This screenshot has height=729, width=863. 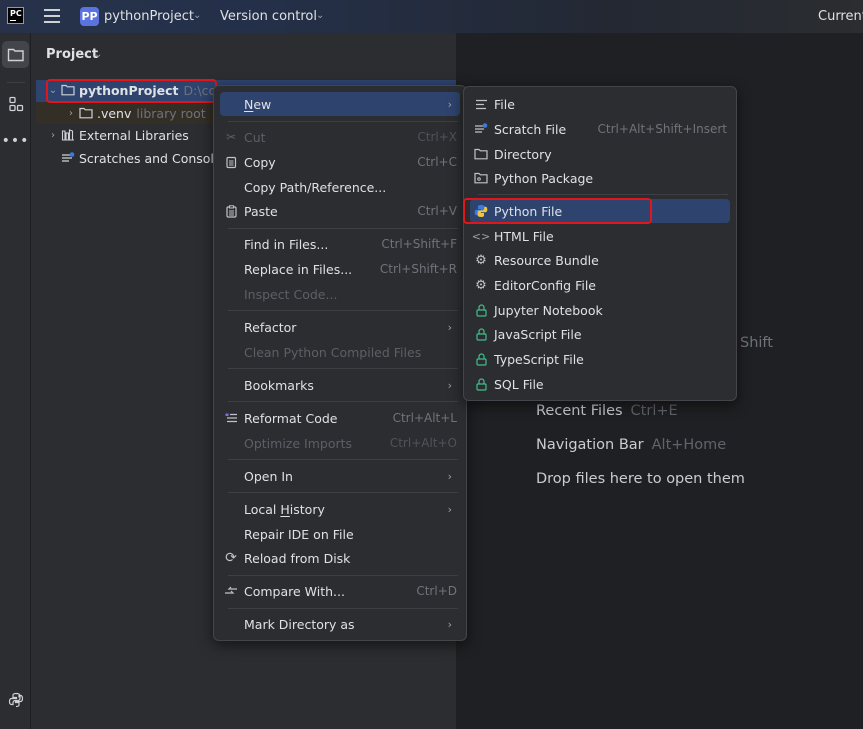 I want to click on menu-item-label: Scratch File, so click(x=530, y=129).